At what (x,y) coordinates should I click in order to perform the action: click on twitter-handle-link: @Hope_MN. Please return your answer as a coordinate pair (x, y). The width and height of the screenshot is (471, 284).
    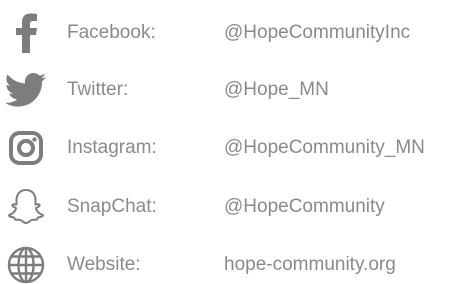
    Looking at the image, I should click on (276, 90).